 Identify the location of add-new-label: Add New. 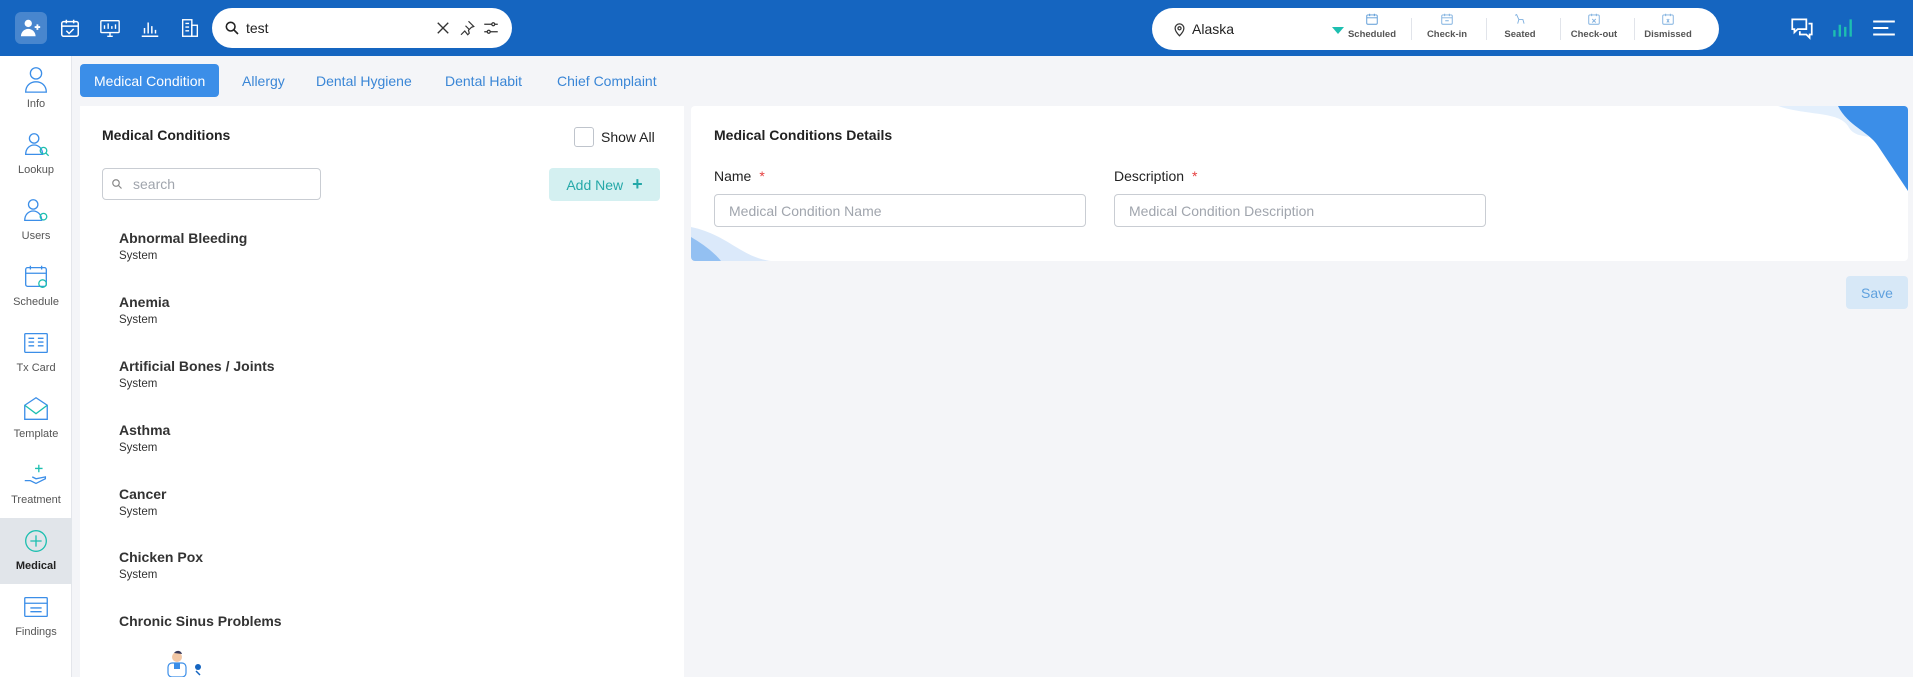
(595, 184).